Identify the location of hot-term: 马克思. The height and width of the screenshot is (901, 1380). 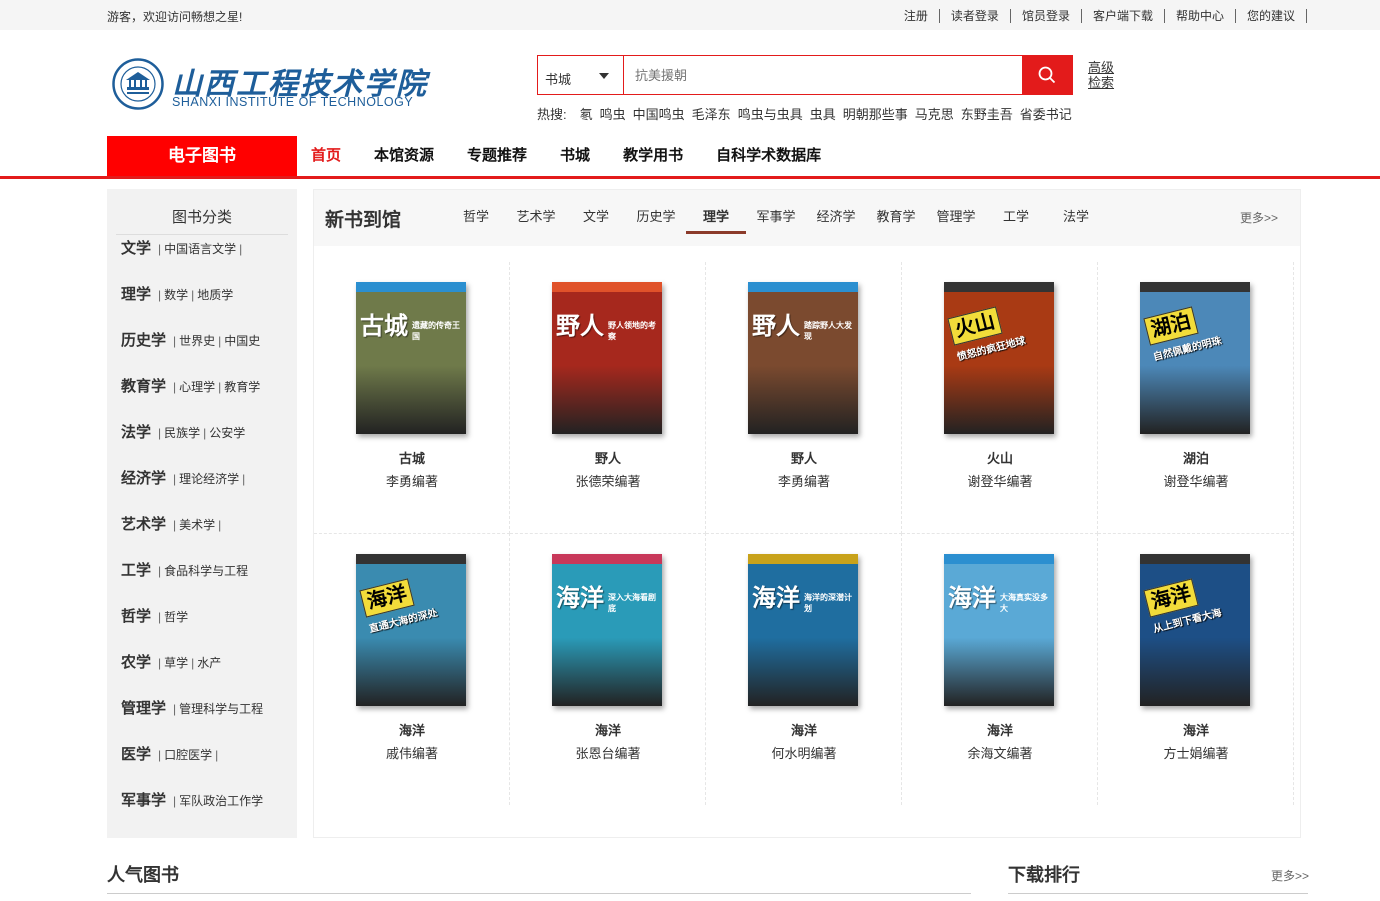
(934, 113).